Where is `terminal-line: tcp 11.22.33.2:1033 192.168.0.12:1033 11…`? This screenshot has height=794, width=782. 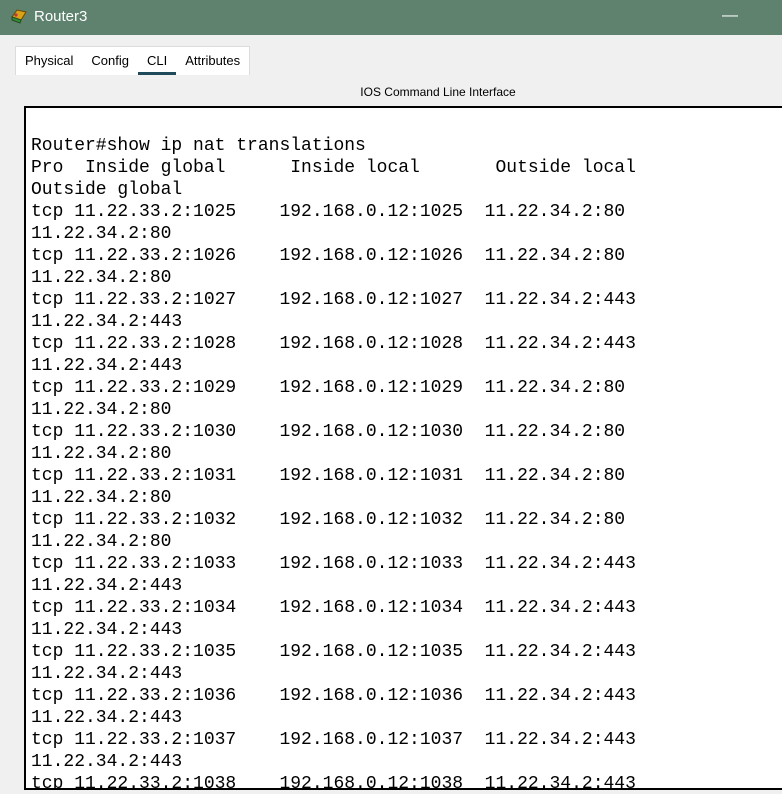 terminal-line: tcp 11.22.33.2:1033 192.168.0.12:1033 11… is located at coordinates (333, 564).